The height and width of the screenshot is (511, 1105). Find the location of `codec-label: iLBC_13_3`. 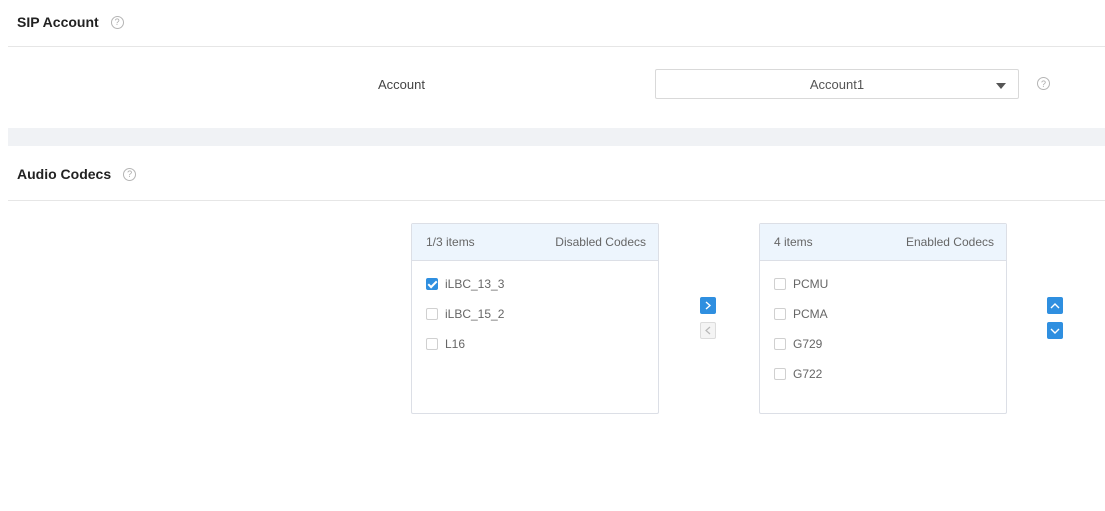

codec-label: iLBC_13_3 is located at coordinates (475, 284).